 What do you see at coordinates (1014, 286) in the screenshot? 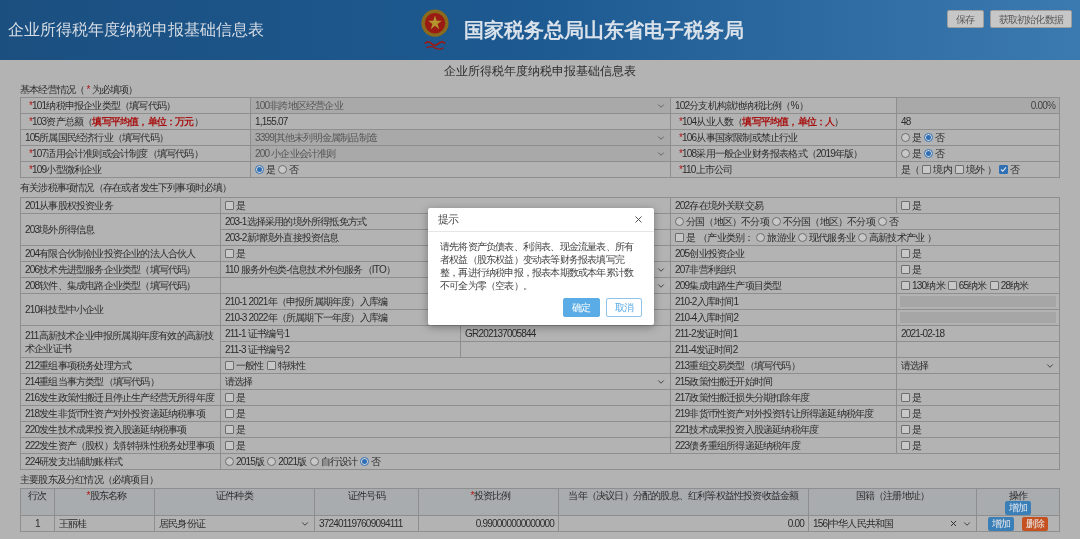
I see `option-label: 28纳米` at bounding box center [1014, 286].